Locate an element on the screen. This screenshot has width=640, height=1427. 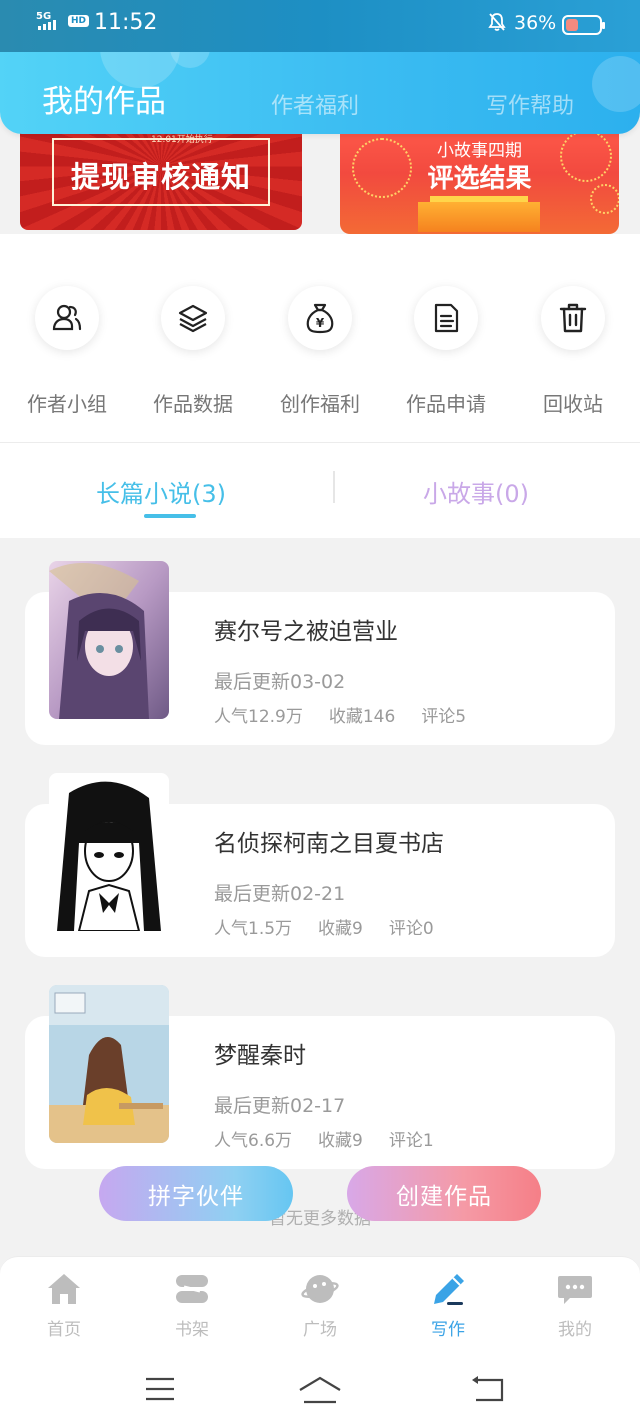
pen-icon is located at coordinates (448, 1289).